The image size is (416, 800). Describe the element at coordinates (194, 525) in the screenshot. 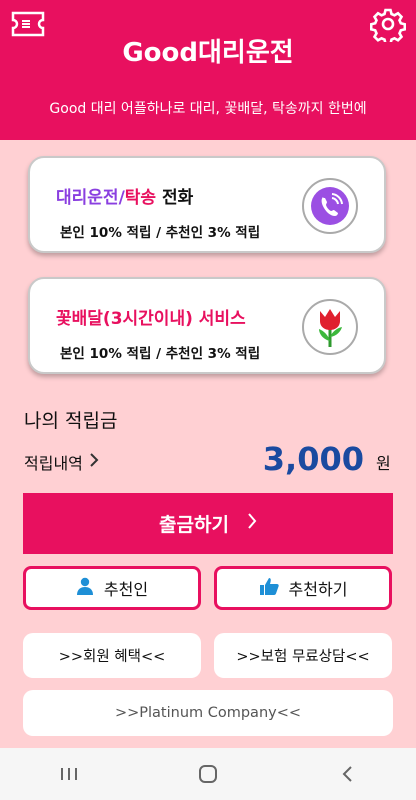

I see `withdraw-label: 출금하기` at that location.